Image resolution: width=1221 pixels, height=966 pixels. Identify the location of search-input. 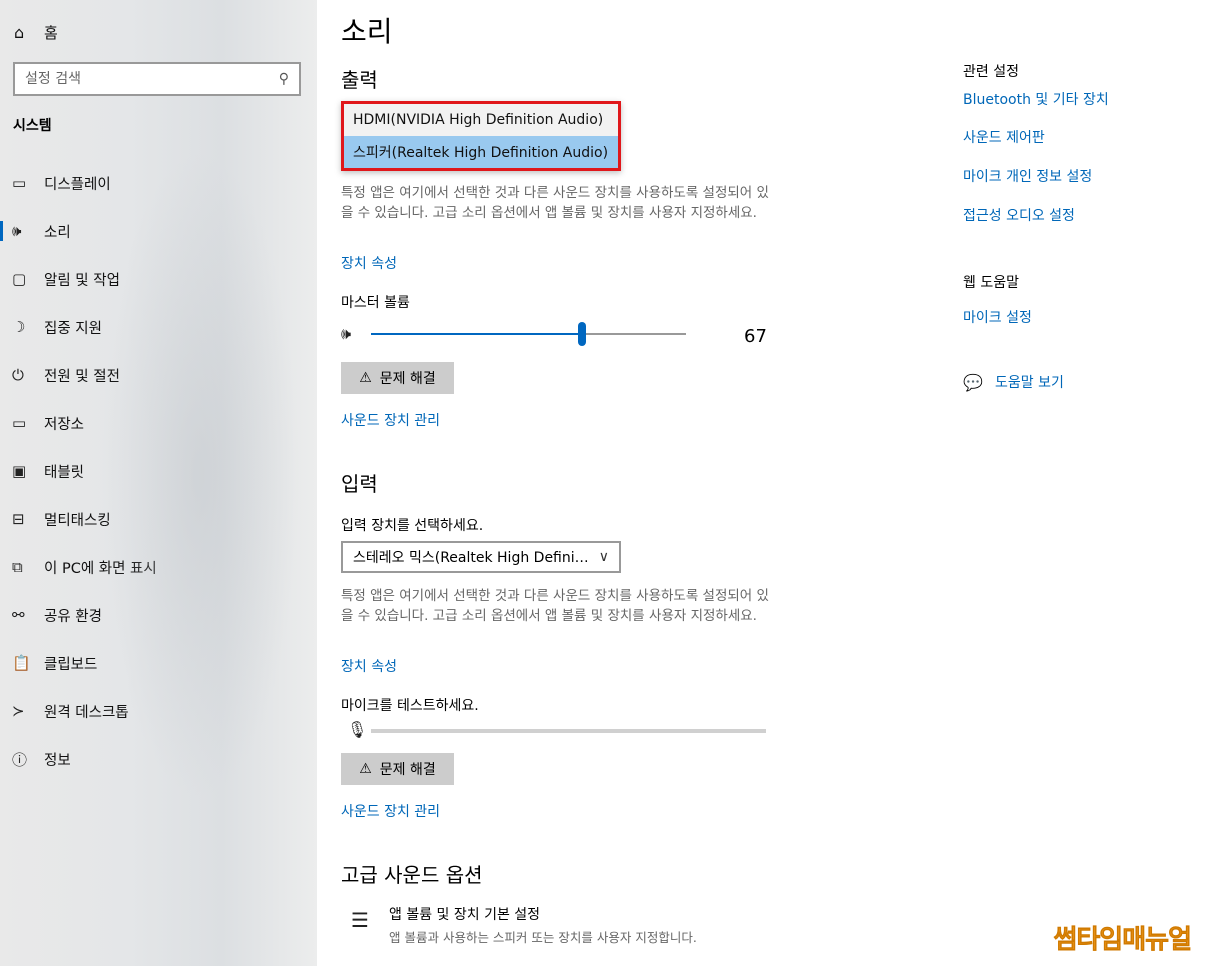
(152, 79).